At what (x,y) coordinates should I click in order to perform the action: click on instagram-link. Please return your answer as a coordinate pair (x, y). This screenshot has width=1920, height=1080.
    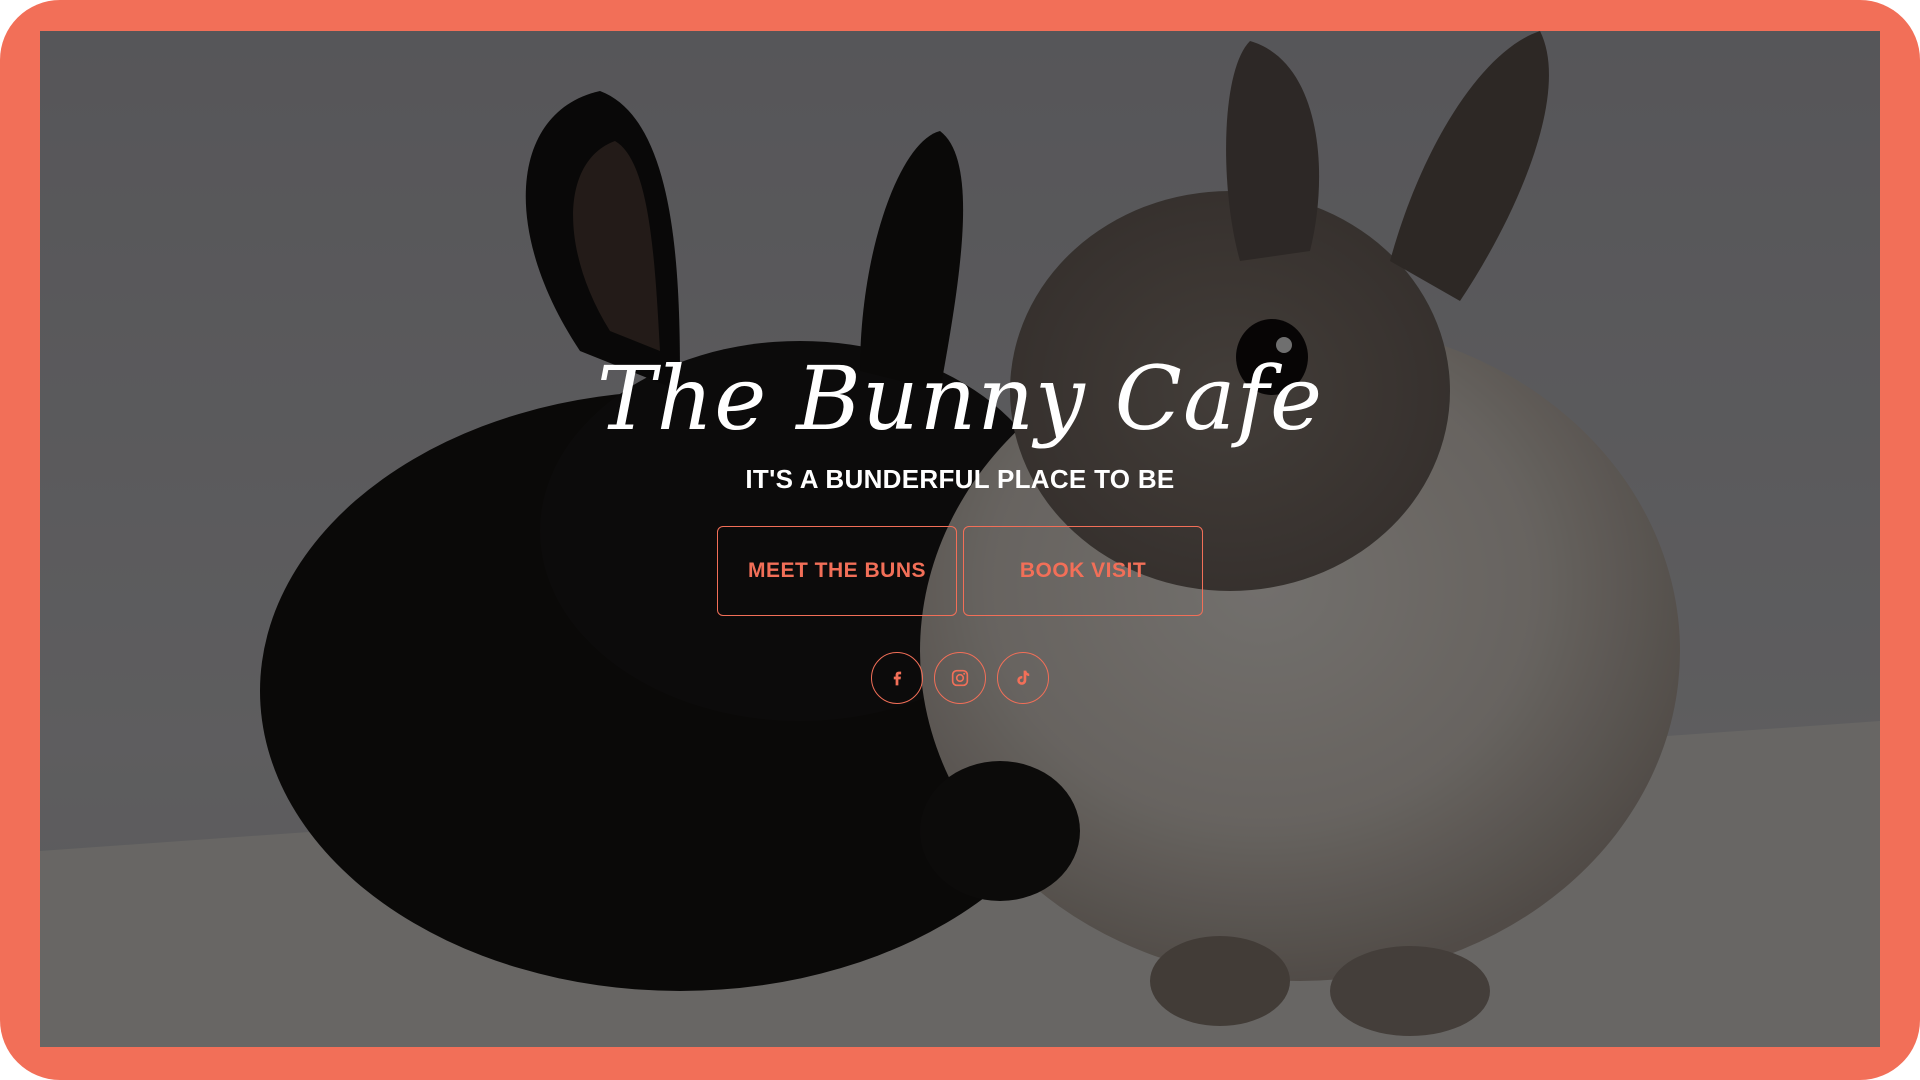
    Looking at the image, I should click on (960, 678).